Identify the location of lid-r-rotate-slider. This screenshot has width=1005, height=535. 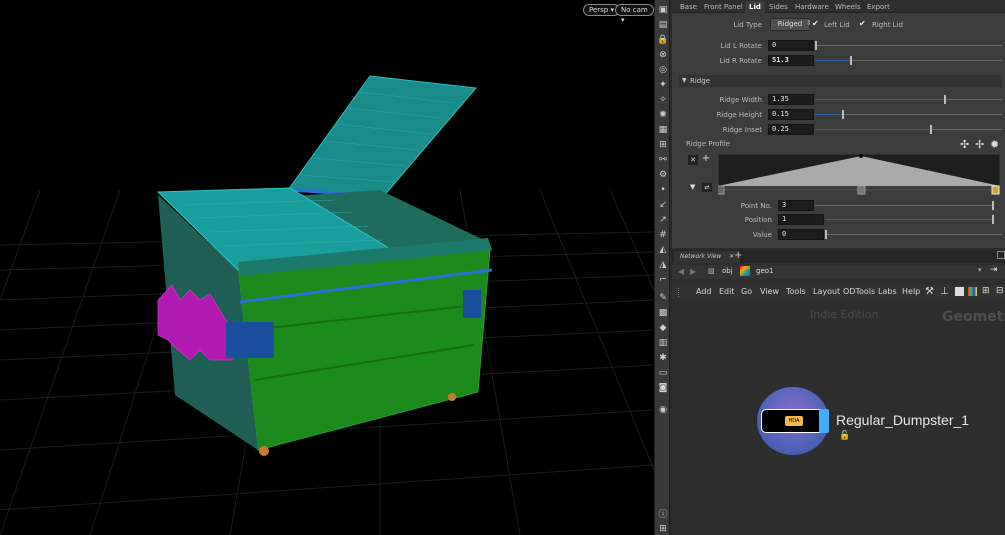
(927, 60).